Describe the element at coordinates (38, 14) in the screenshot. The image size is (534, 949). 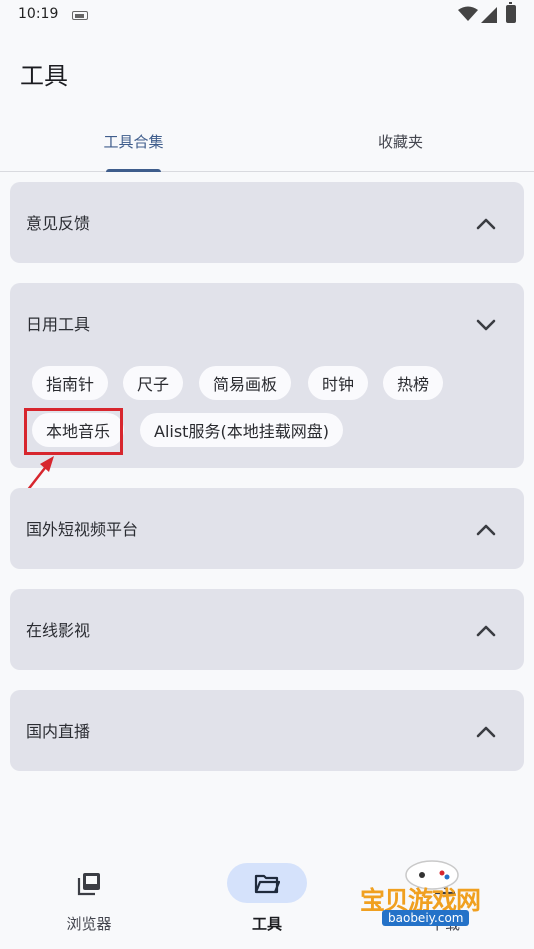
I see `status-time: 10:19` at that location.